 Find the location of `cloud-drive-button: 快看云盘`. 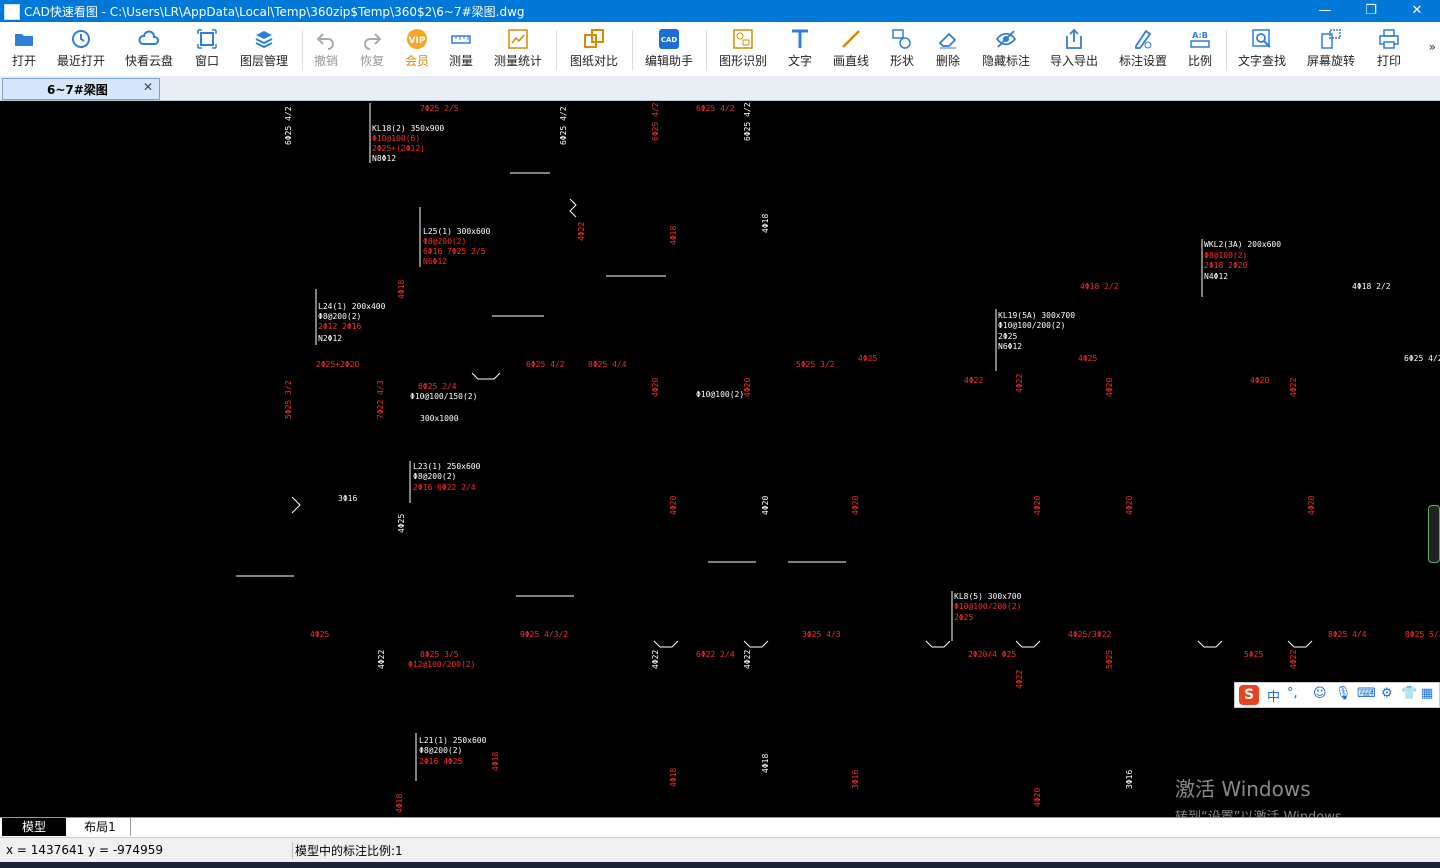

cloud-drive-button: 快看云盘 is located at coordinates (149, 49).